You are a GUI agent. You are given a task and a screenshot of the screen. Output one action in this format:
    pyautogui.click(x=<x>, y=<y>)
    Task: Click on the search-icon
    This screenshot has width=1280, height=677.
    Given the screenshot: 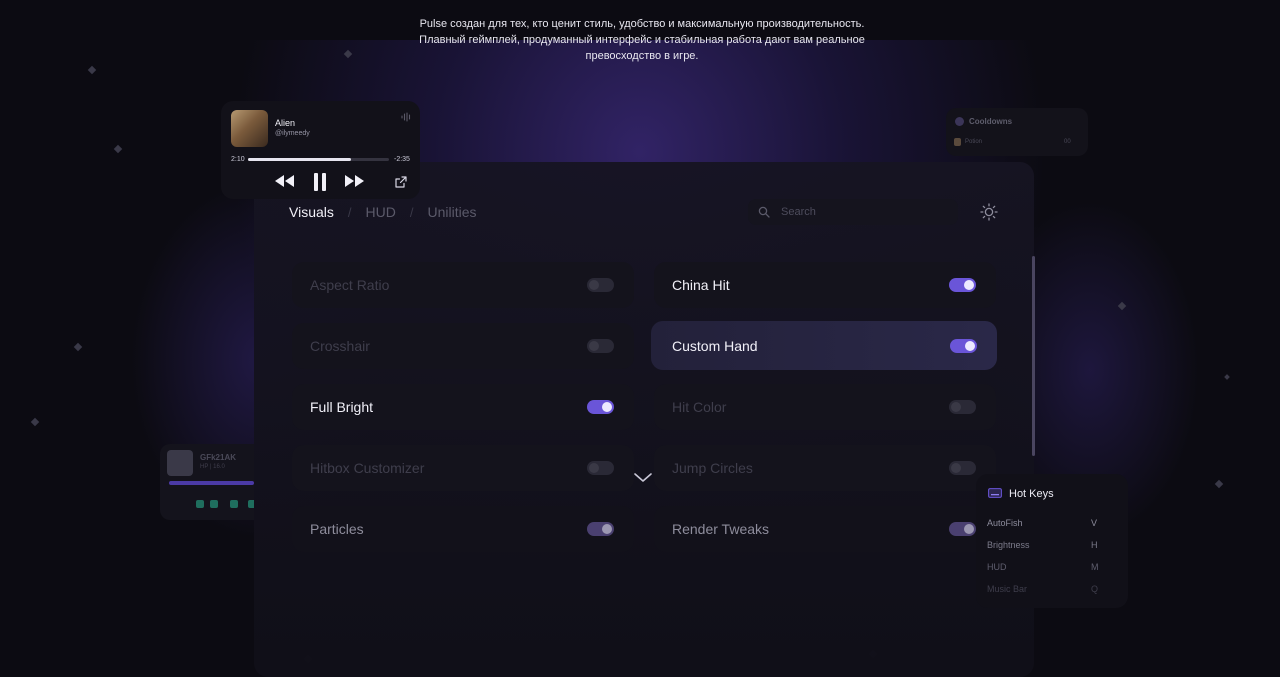 What is the action you would take?
    pyautogui.click(x=764, y=212)
    